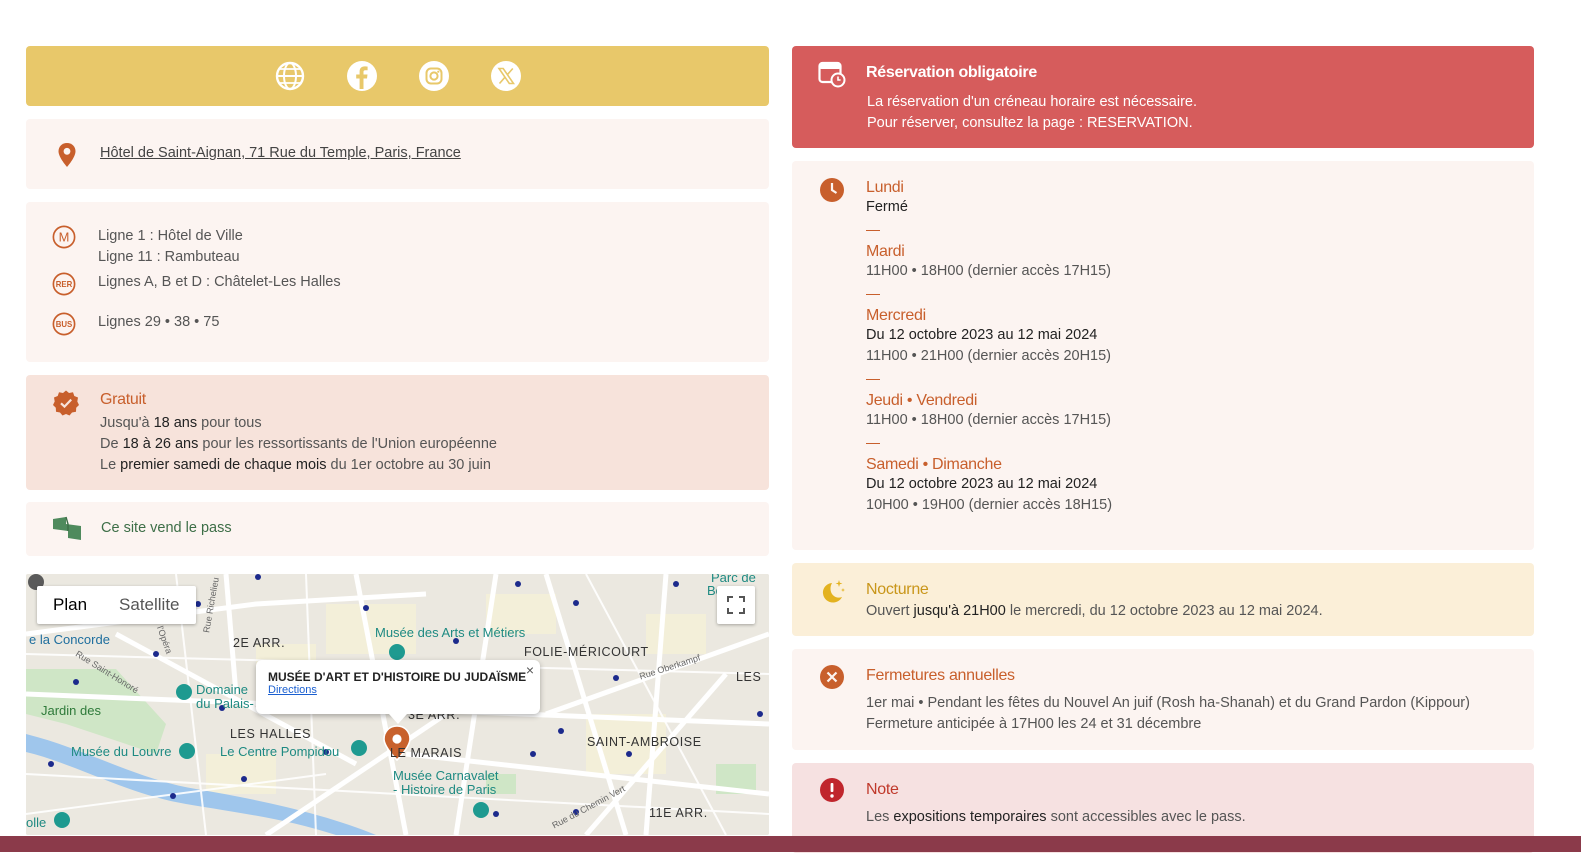 This screenshot has height=853, width=1581. I want to click on x-icon, so click(505, 76).